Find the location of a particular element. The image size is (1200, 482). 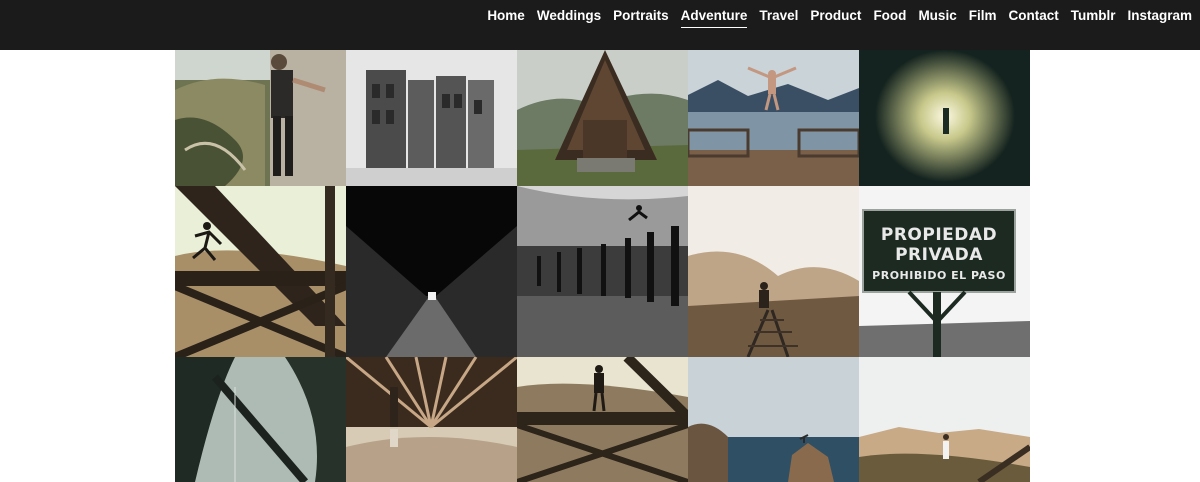

hiker-cliff-image is located at coordinates (260, 118).